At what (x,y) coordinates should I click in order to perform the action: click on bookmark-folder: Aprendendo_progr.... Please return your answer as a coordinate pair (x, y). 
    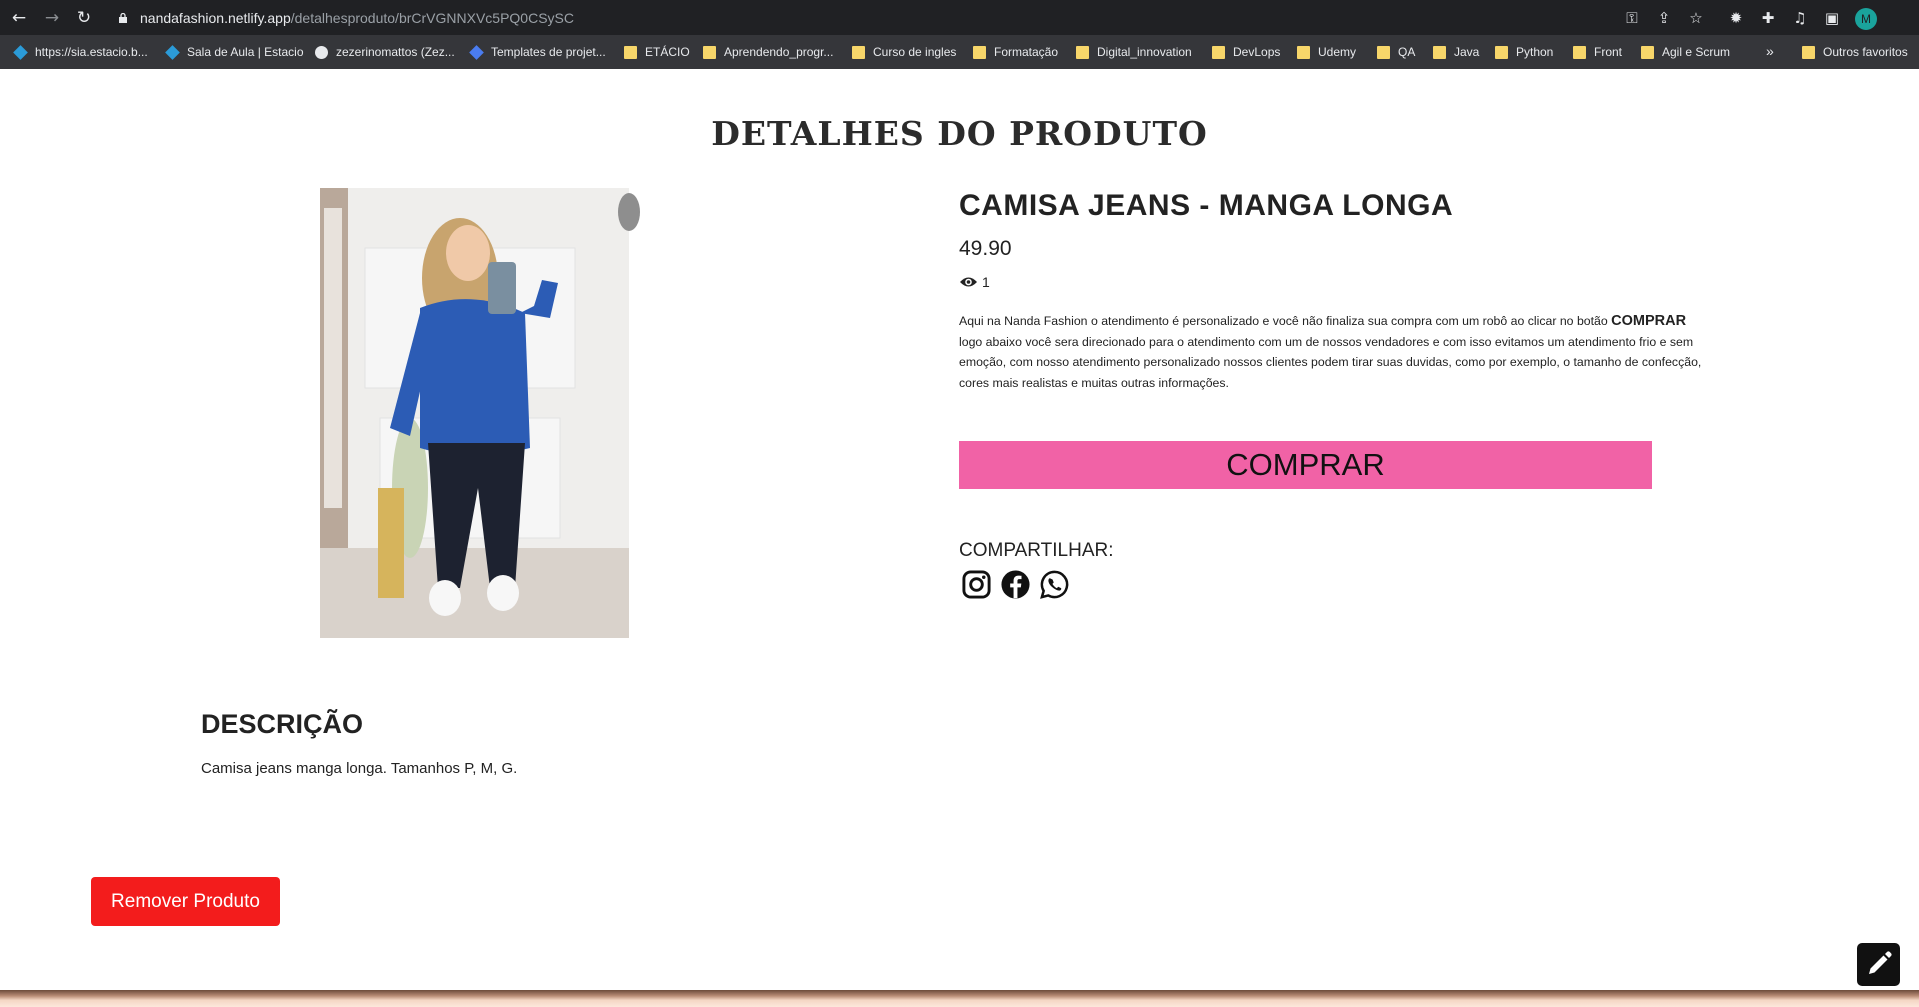
    Looking at the image, I should click on (768, 52).